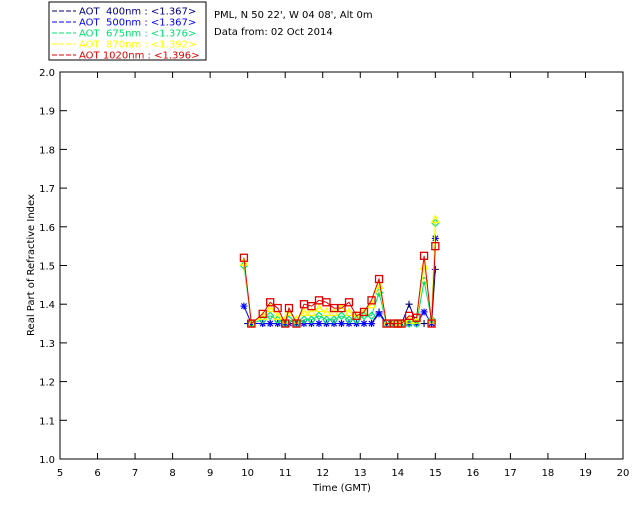 Image resolution: width=640 pixels, height=512 pixels. I want to click on x-tick-label: 14, so click(397, 473).